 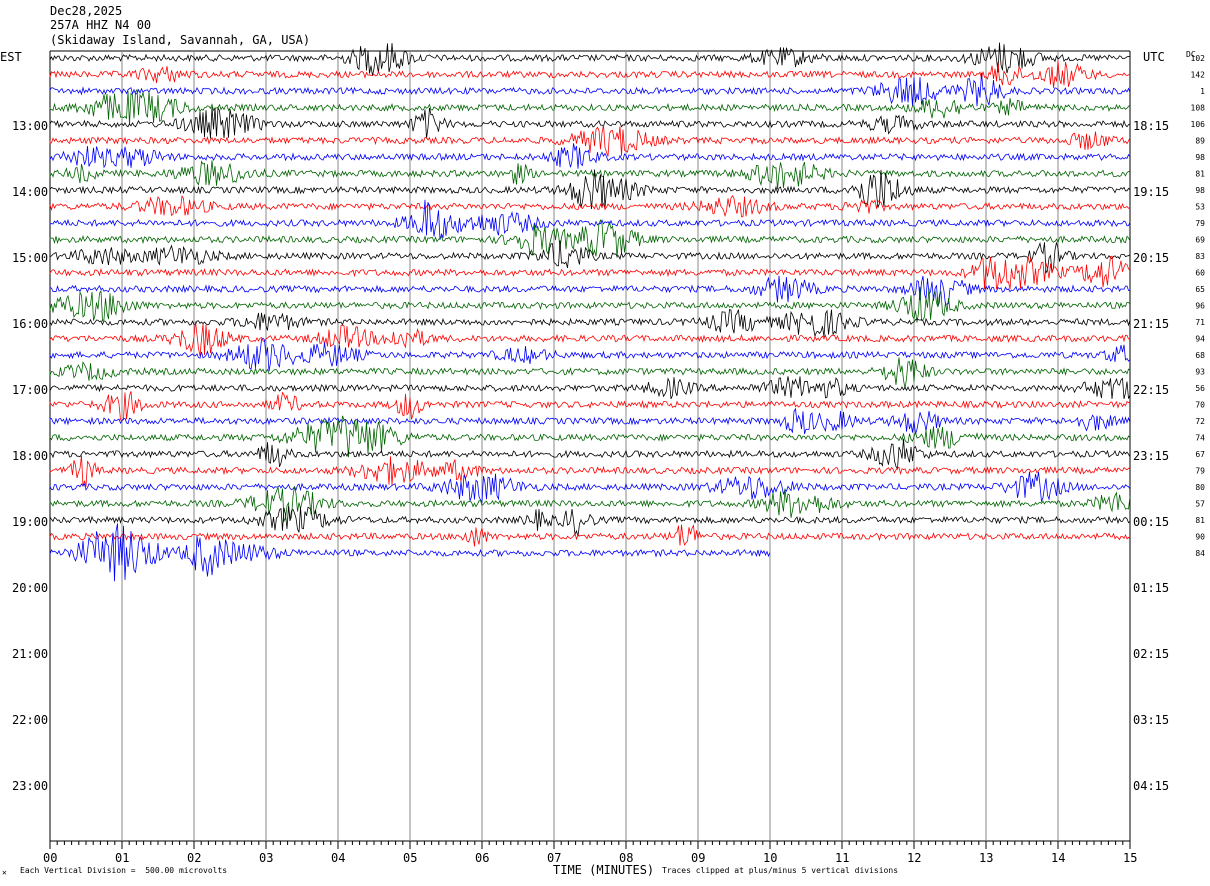 I want to click on dc-offset-label: 90, so click(x=1200, y=537).